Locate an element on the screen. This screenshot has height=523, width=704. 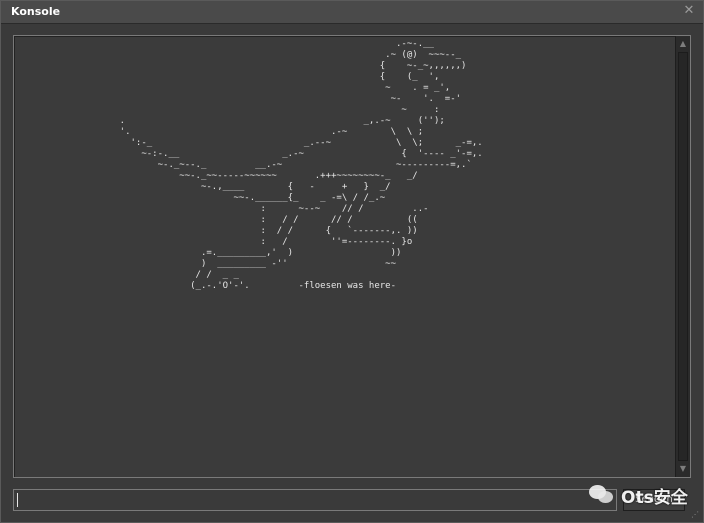
scroll-down-icon: ▼ is located at coordinates (683, 469).